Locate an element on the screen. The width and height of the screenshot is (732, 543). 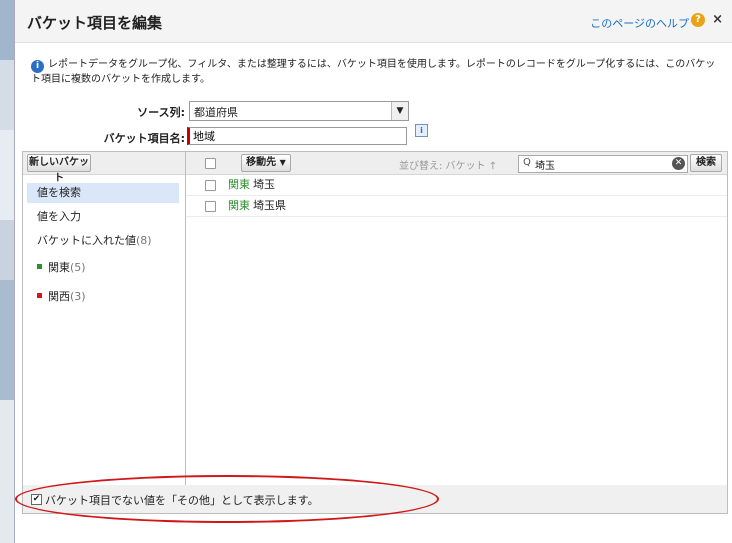
search-value: 埼玉 is located at coordinates (545, 166).